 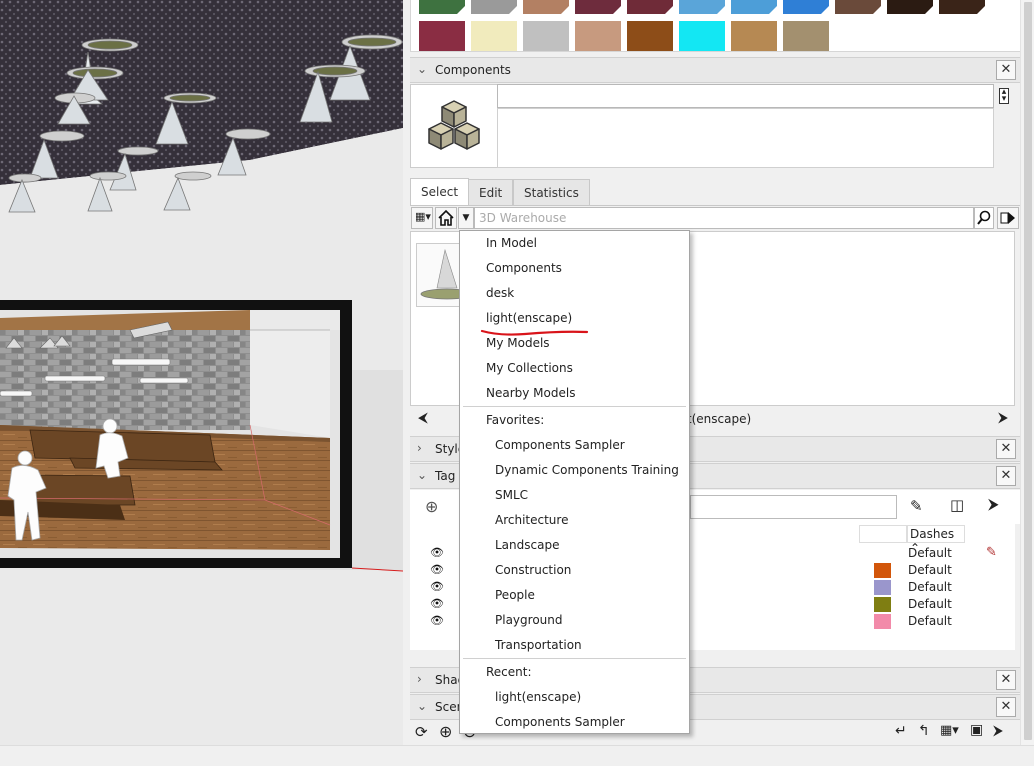 What do you see at coordinates (491, 192) in the screenshot?
I see `tab-edit: Edit` at bounding box center [491, 192].